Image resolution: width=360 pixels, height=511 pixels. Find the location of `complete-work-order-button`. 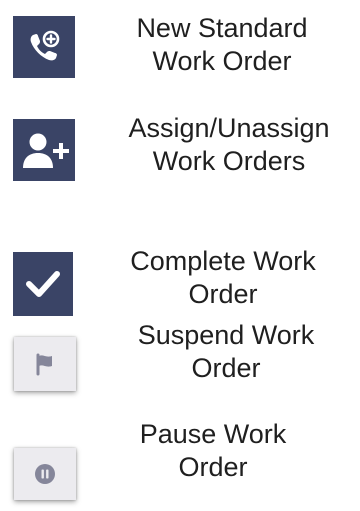

complete-work-order-button is located at coordinates (43, 284).